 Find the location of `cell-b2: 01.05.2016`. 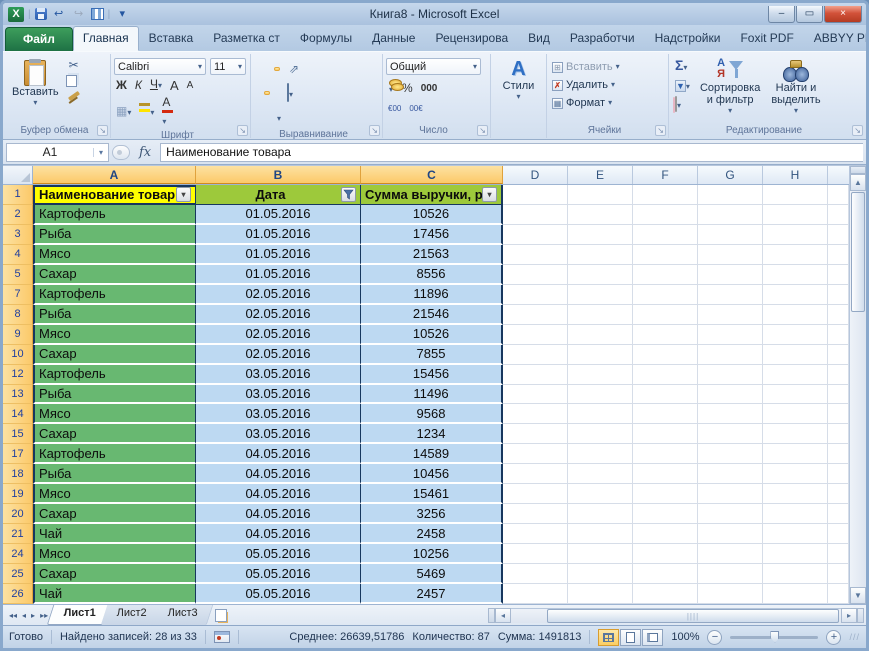

cell-b2: 01.05.2016 is located at coordinates (278, 214).